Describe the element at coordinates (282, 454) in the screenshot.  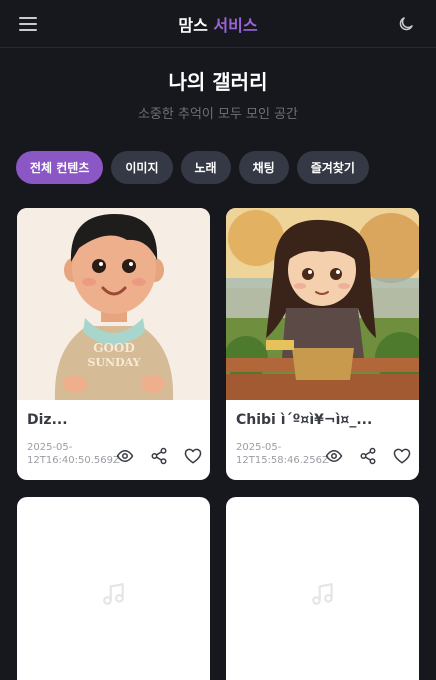
I see `card-date: 2025-05-12T15:58:46.256Z` at that location.